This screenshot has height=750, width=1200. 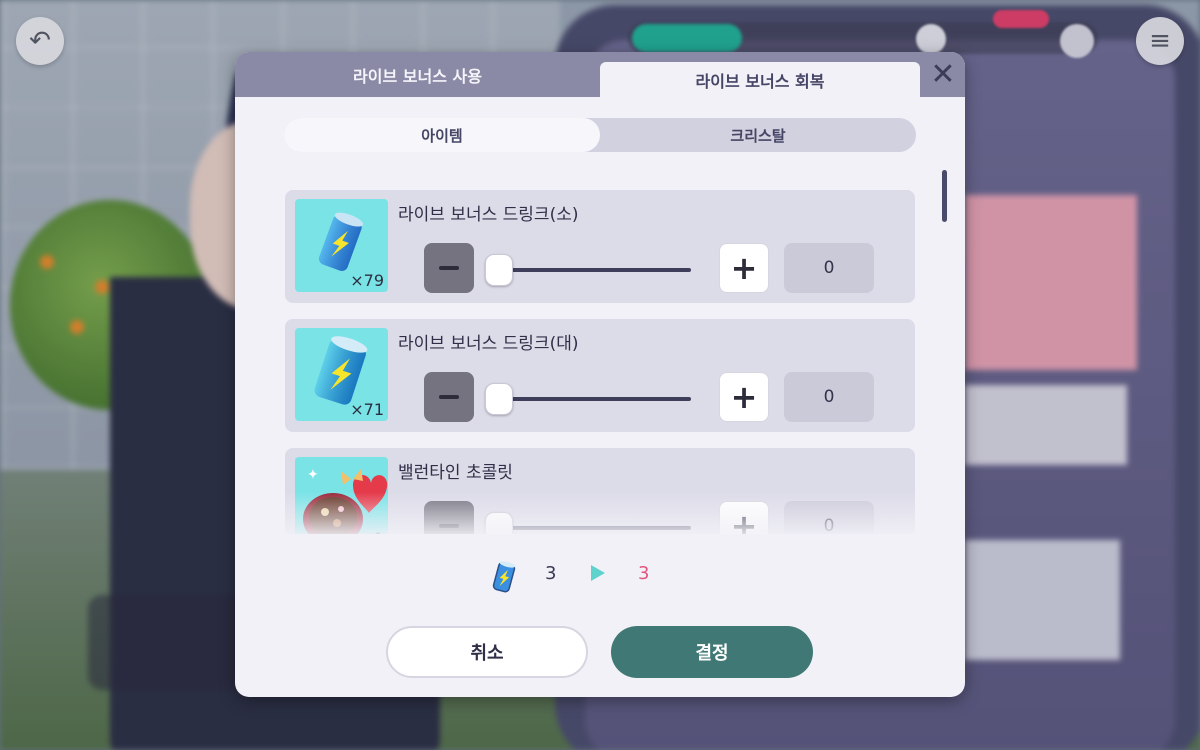 I want to click on tab-live-bonus-use: 라이브 보너스 사용, so click(x=417, y=74).